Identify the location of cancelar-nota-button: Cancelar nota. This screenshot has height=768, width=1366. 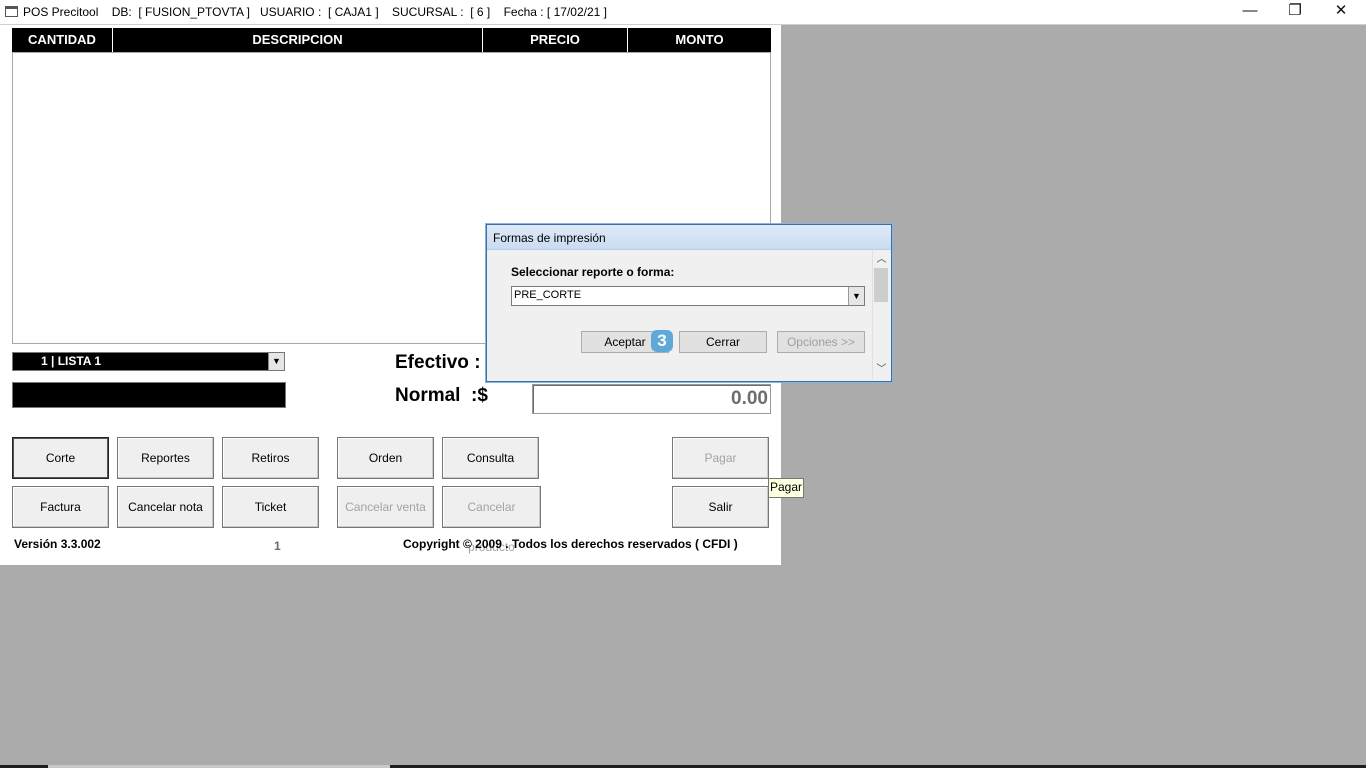
(165, 507).